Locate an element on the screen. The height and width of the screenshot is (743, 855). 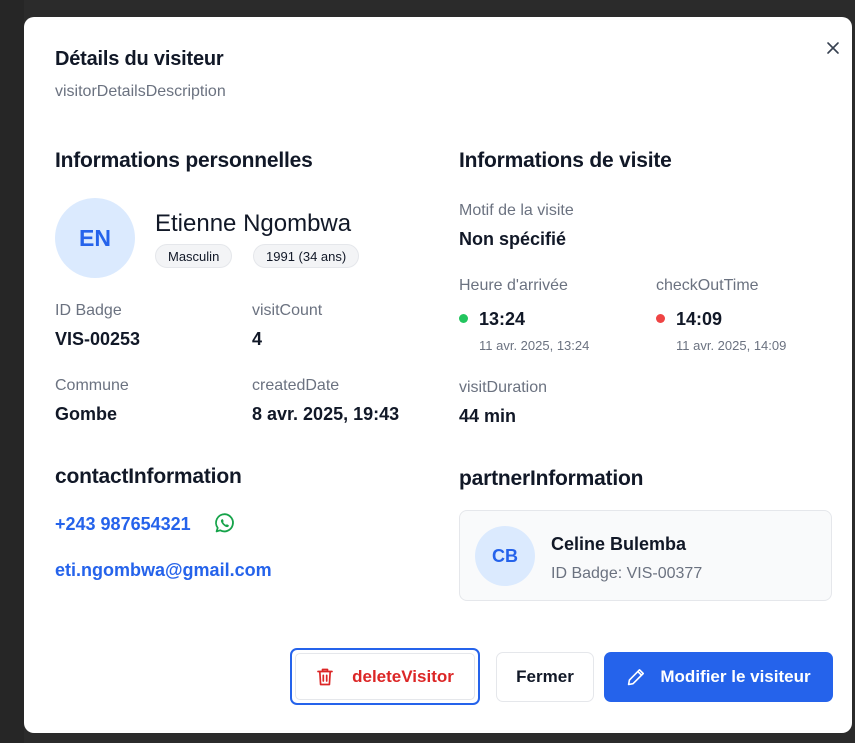
edit-visitor-button: Modifier le visiteur is located at coordinates (718, 677).